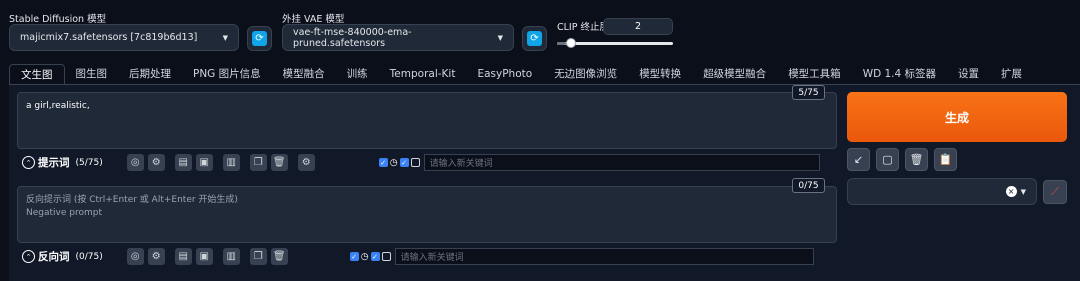 The height and width of the screenshot is (281, 1080). What do you see at coordinates (858, 159) in the screenshot?
I see `arrow-icon: ↙` at bounding box center [858, 159].